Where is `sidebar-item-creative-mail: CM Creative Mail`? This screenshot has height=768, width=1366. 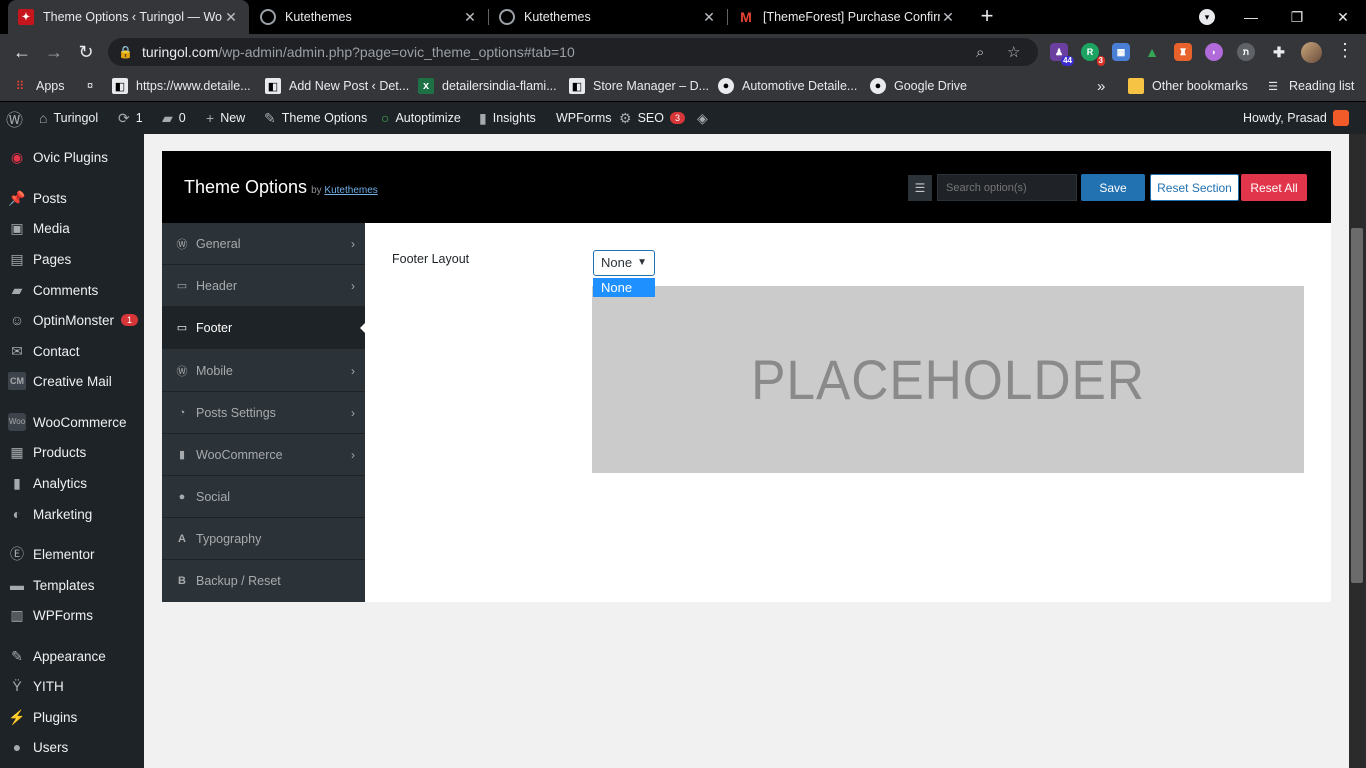
sidebar-item-creative-mail: CM Creative Mail is located at coordinates (72, 381).